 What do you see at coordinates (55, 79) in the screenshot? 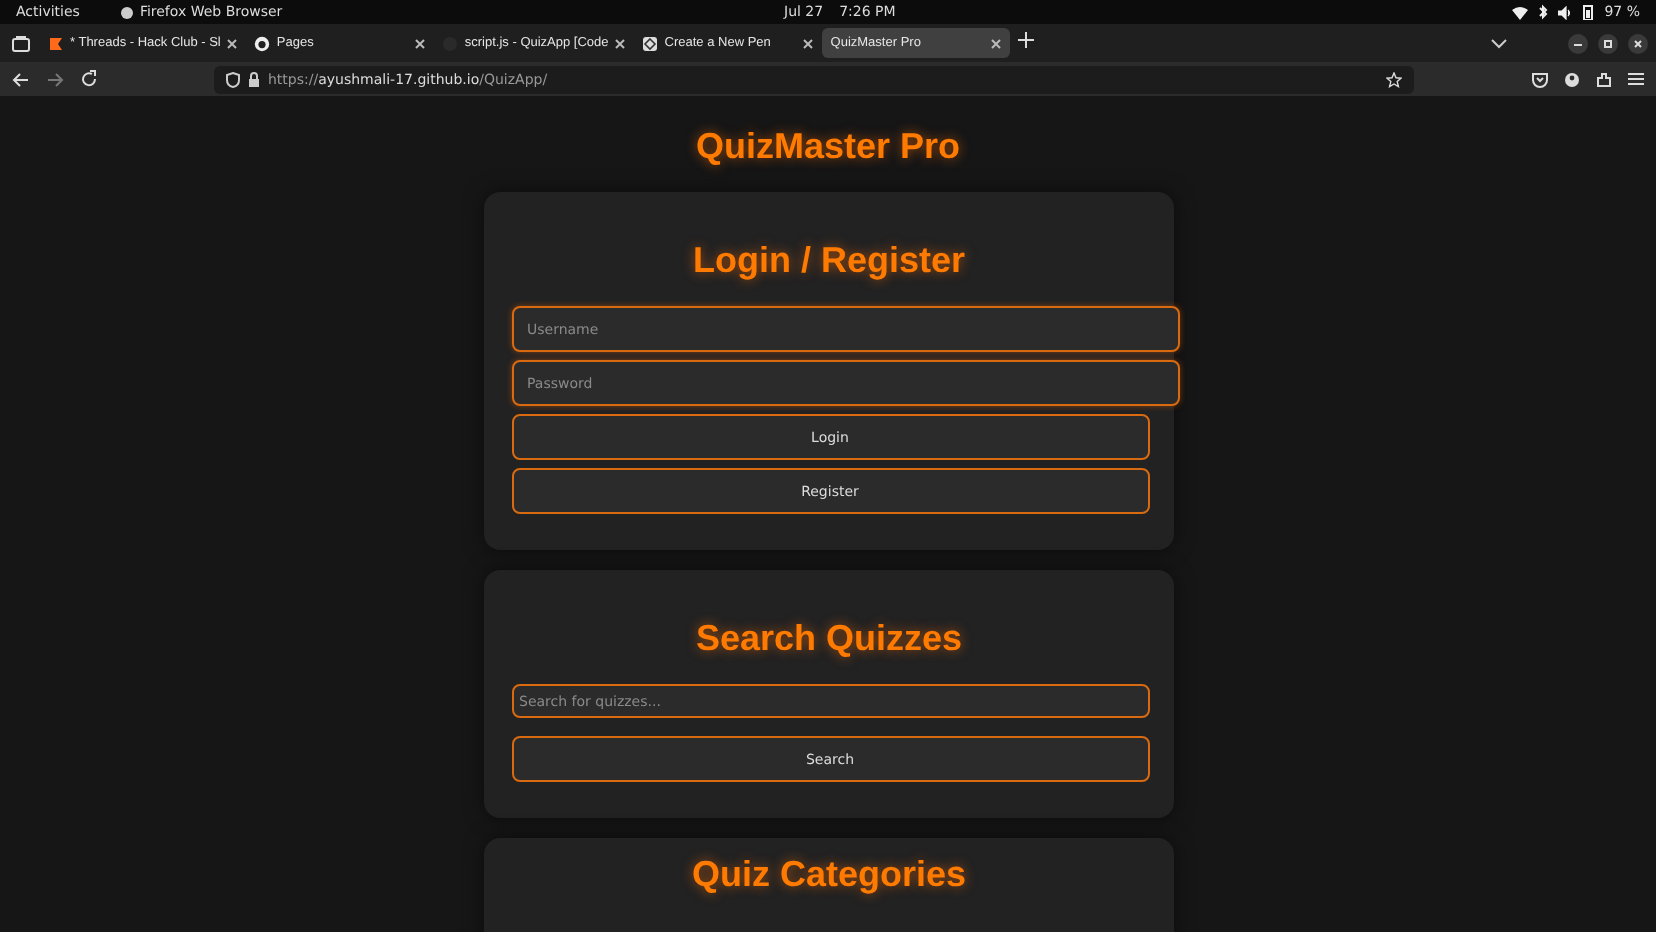
I see `forward-icon` at bounding box center [55, 79].